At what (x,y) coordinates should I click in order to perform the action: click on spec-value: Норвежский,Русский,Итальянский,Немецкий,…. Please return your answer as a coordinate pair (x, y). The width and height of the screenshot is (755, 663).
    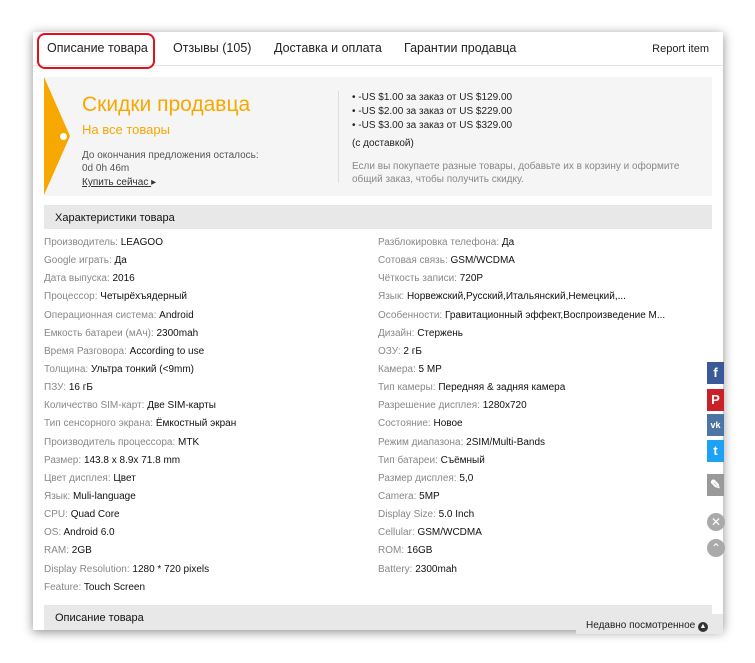
    Looking at the image, I should click on (516, 297).